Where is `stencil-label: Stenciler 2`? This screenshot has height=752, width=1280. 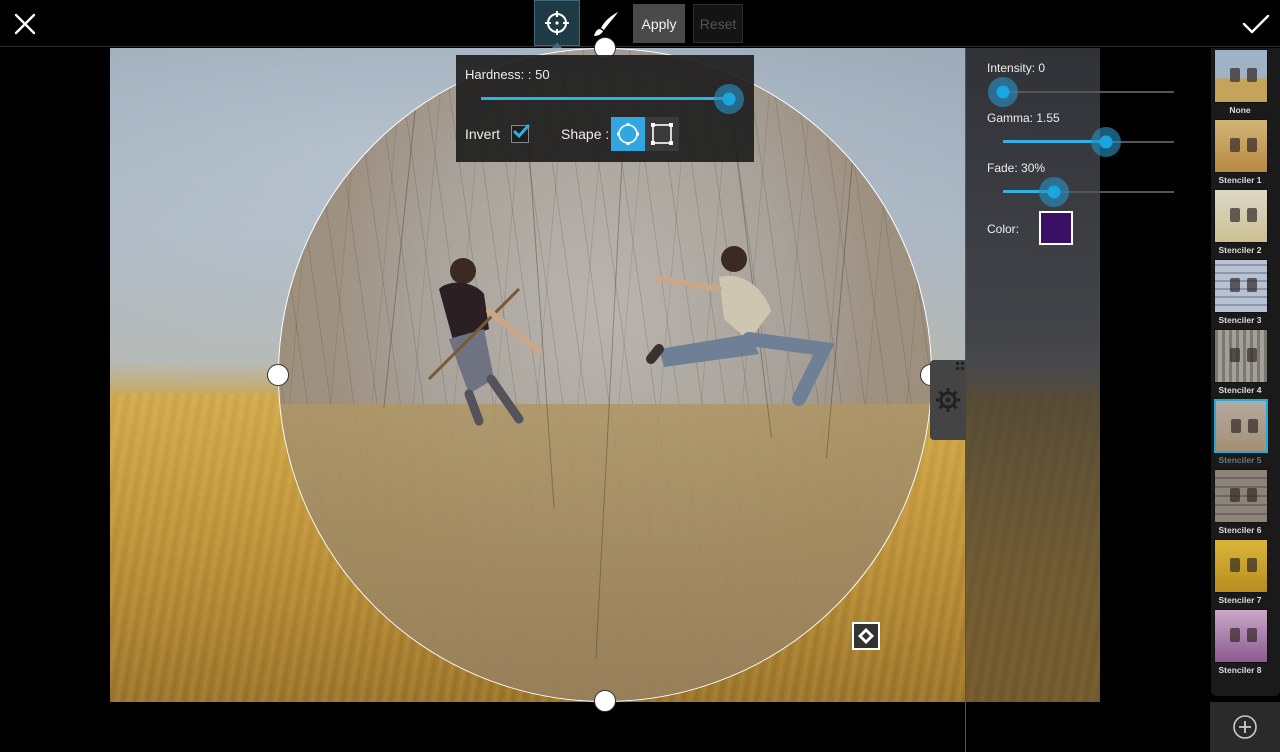 stencil-label: Stenciler 2 is located at coordinates (1240, 250).